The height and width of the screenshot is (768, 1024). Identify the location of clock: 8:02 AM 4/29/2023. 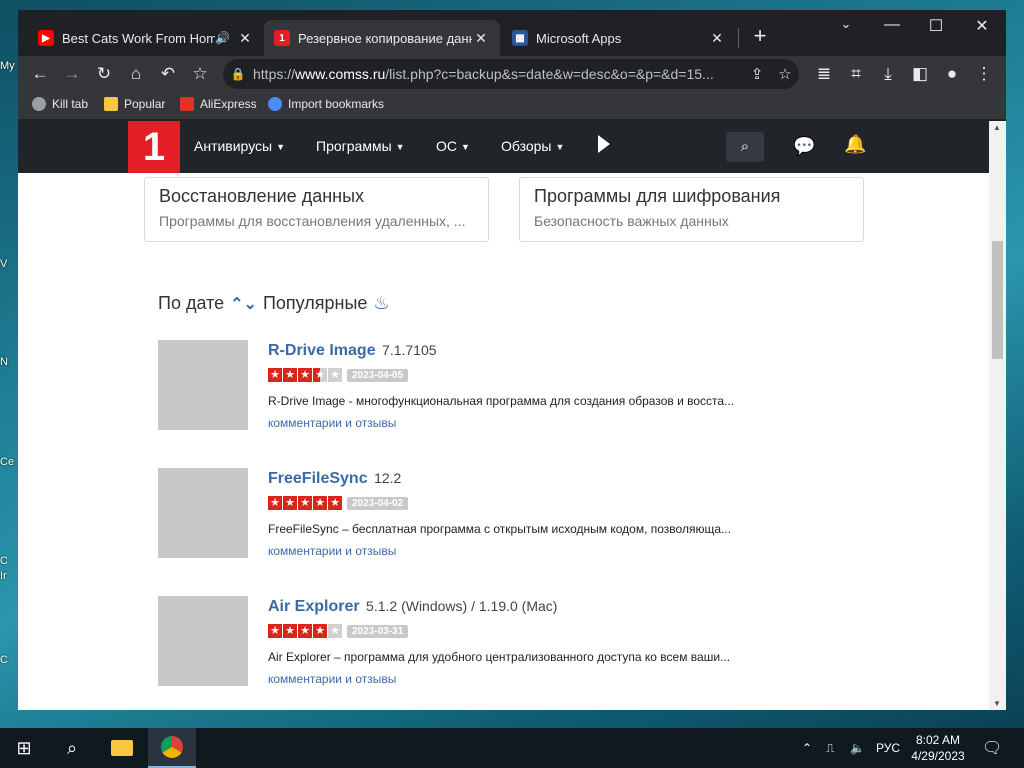
(938, 748).